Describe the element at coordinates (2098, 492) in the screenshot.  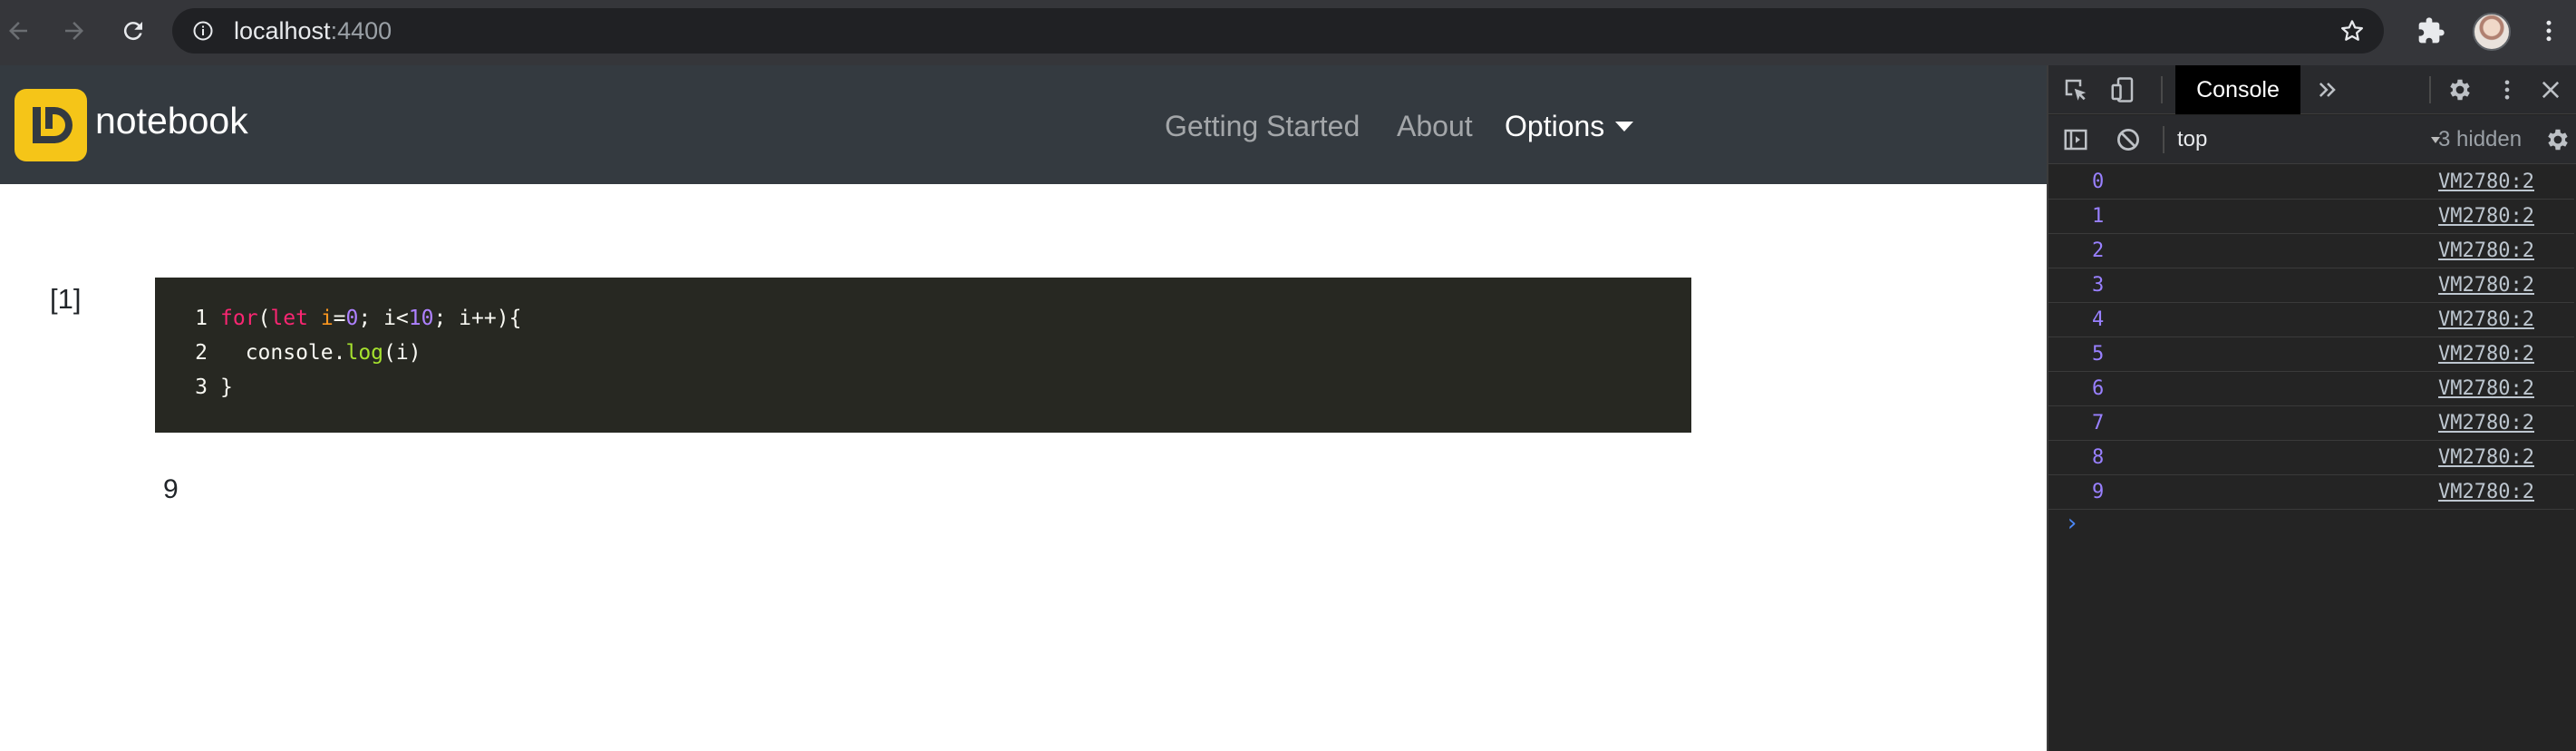
I see `log-value: 9` at that location.